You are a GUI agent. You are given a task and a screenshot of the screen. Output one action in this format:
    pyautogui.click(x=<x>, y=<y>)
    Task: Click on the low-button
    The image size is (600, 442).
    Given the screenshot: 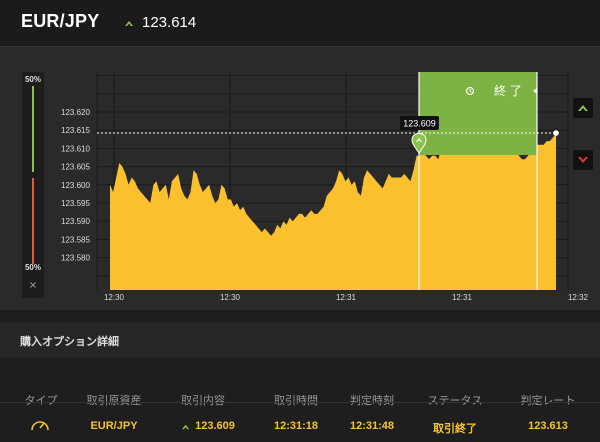 What is the action you would take?
    pyautogui.click(x=583, y=160)
    